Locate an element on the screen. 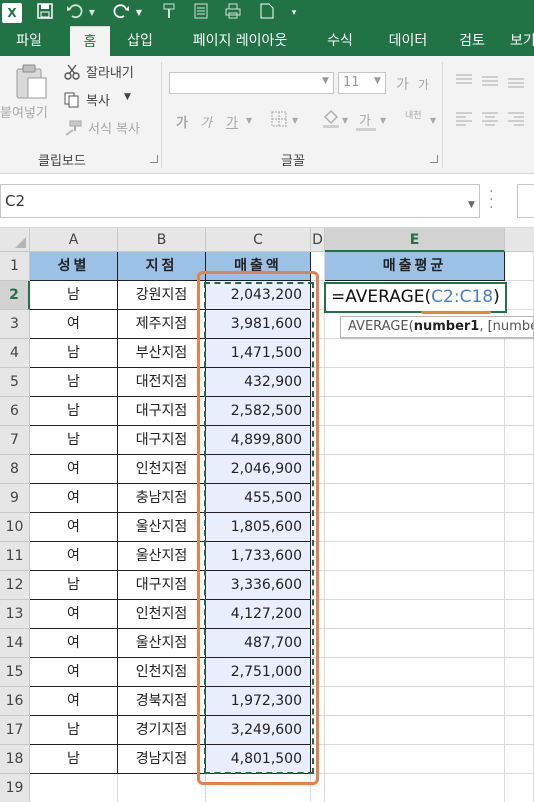  row-header-19: 19 is located at coordinates (15, 788).